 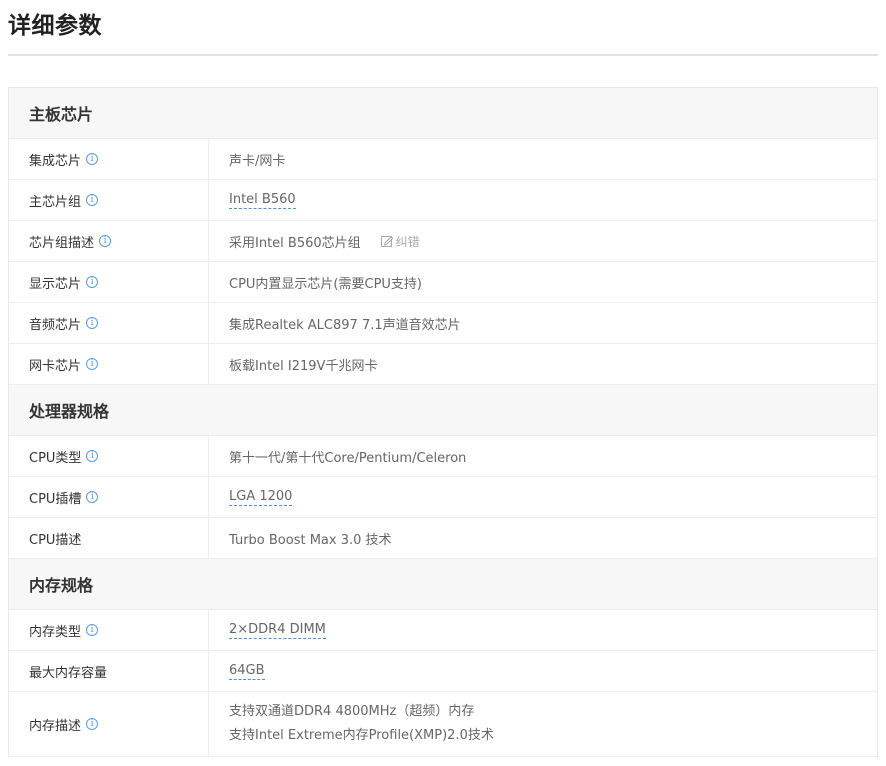 I want to click on spec-label-cell: 集成芯片 i, so click(x=109, y=159).